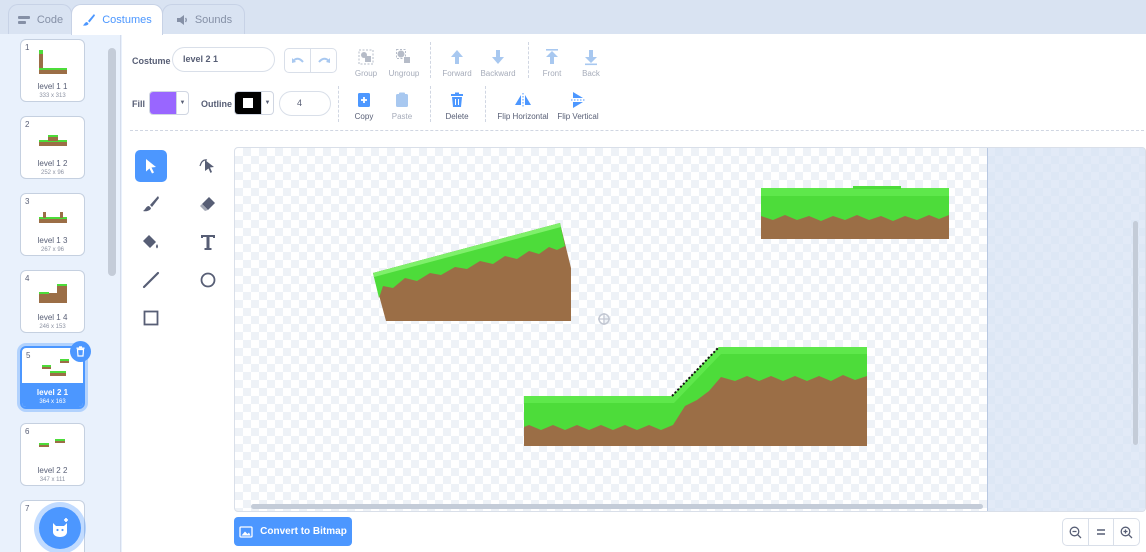 The width and height of the screenshot is (1146, 552). I want to click on outline-width-input: 4, so click(305, 103).